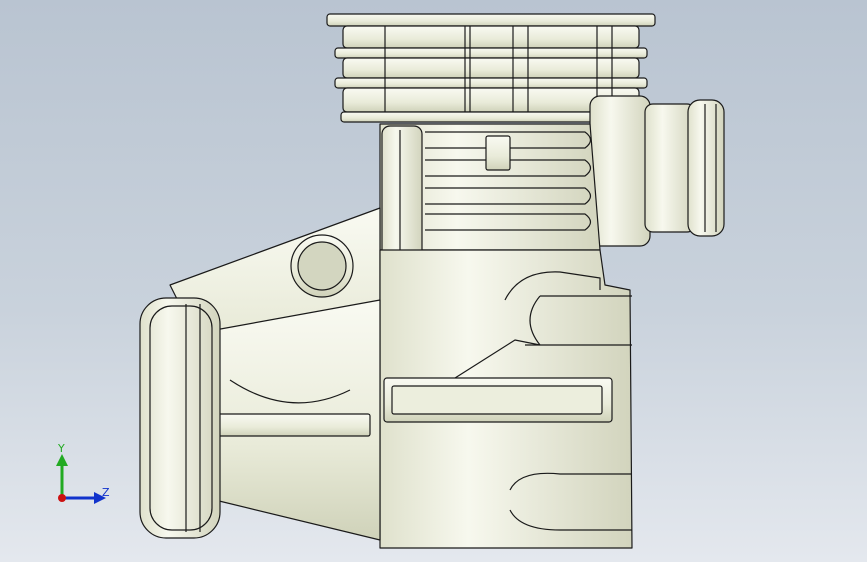 This screenshot has width=867, height=562. Describe the element at coordinates (657, 171) in the screenshot. I see `exhaust-port` at that location.